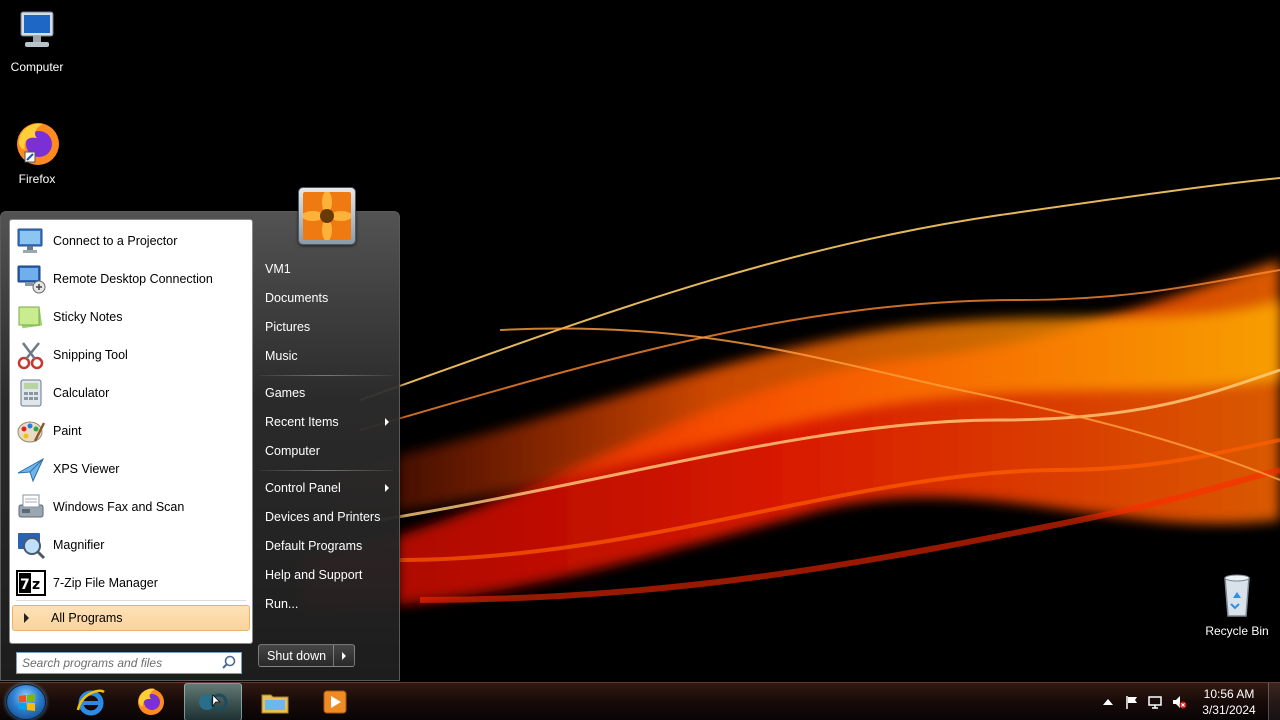  I want to click on network-tray-icon, so click(1155, 702).